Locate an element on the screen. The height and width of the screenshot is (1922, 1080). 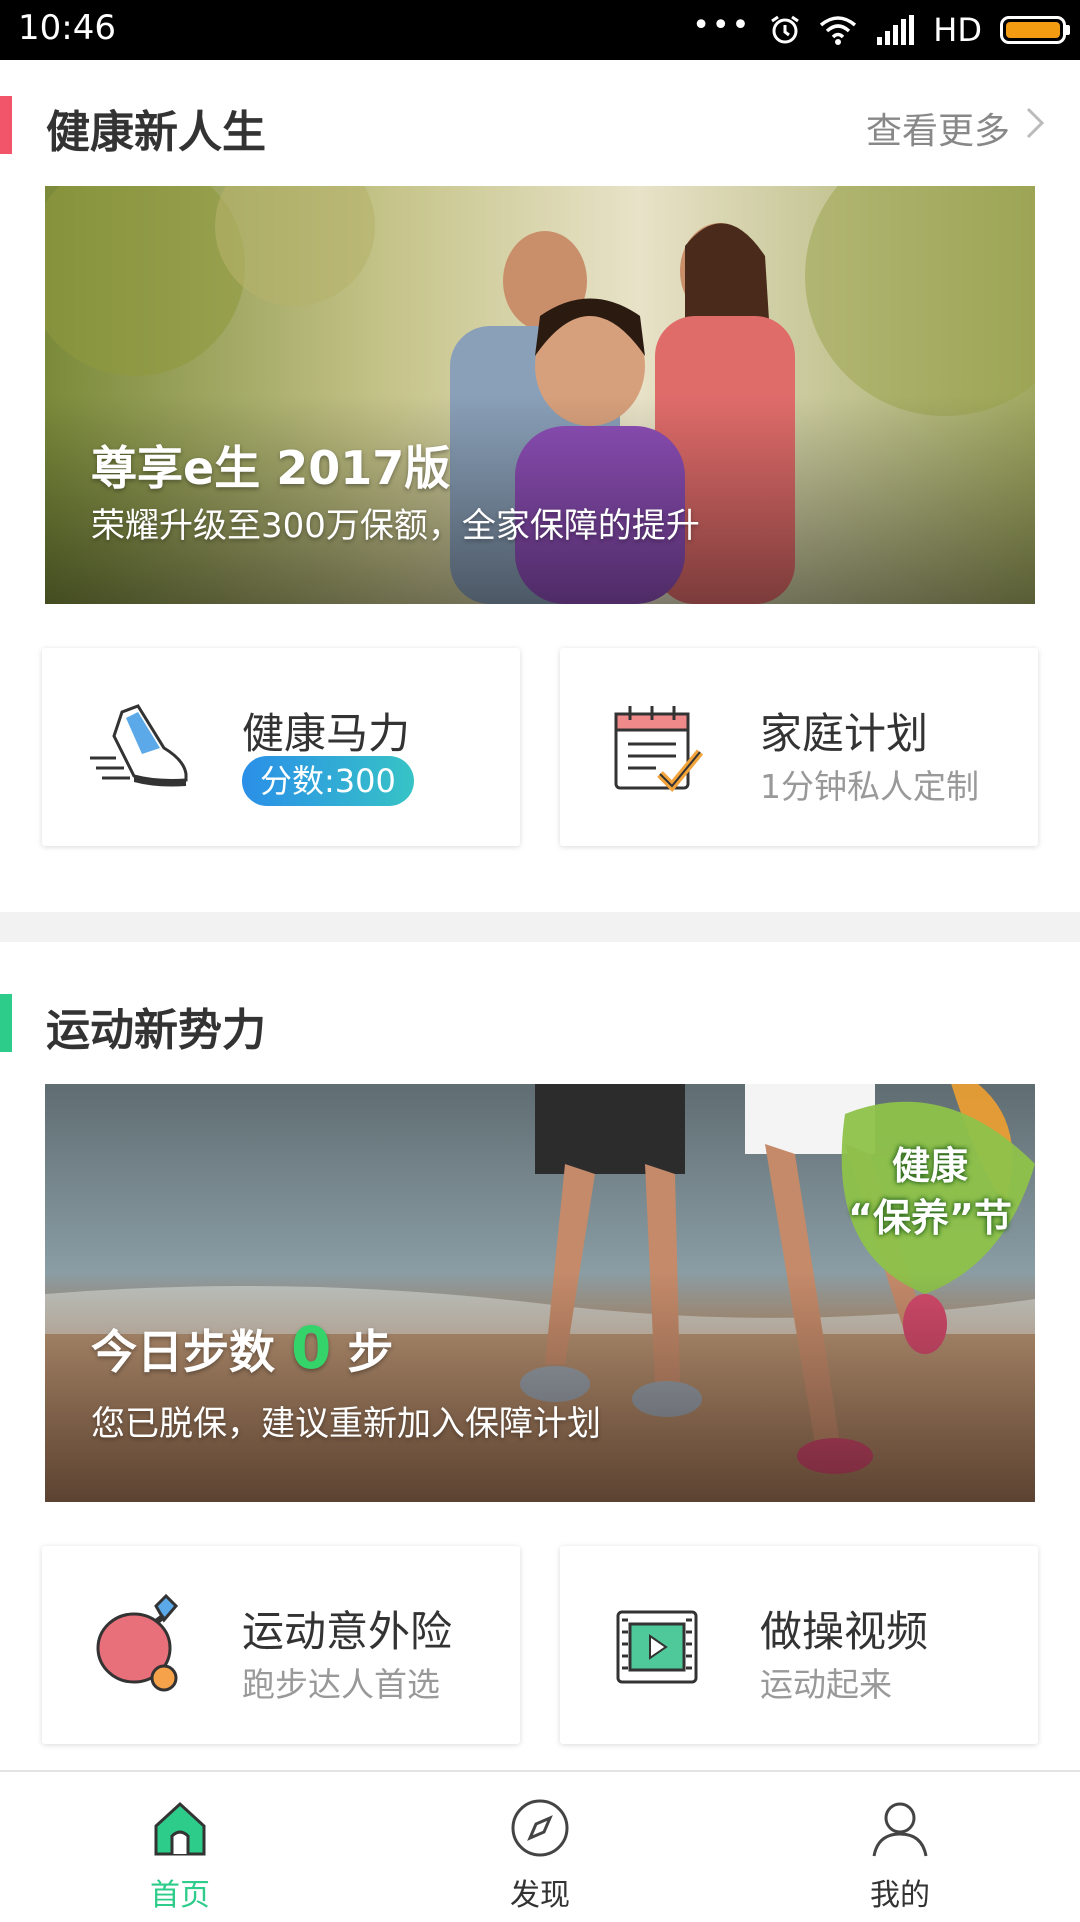
battery-icon is located at coordinates (1035, 30).